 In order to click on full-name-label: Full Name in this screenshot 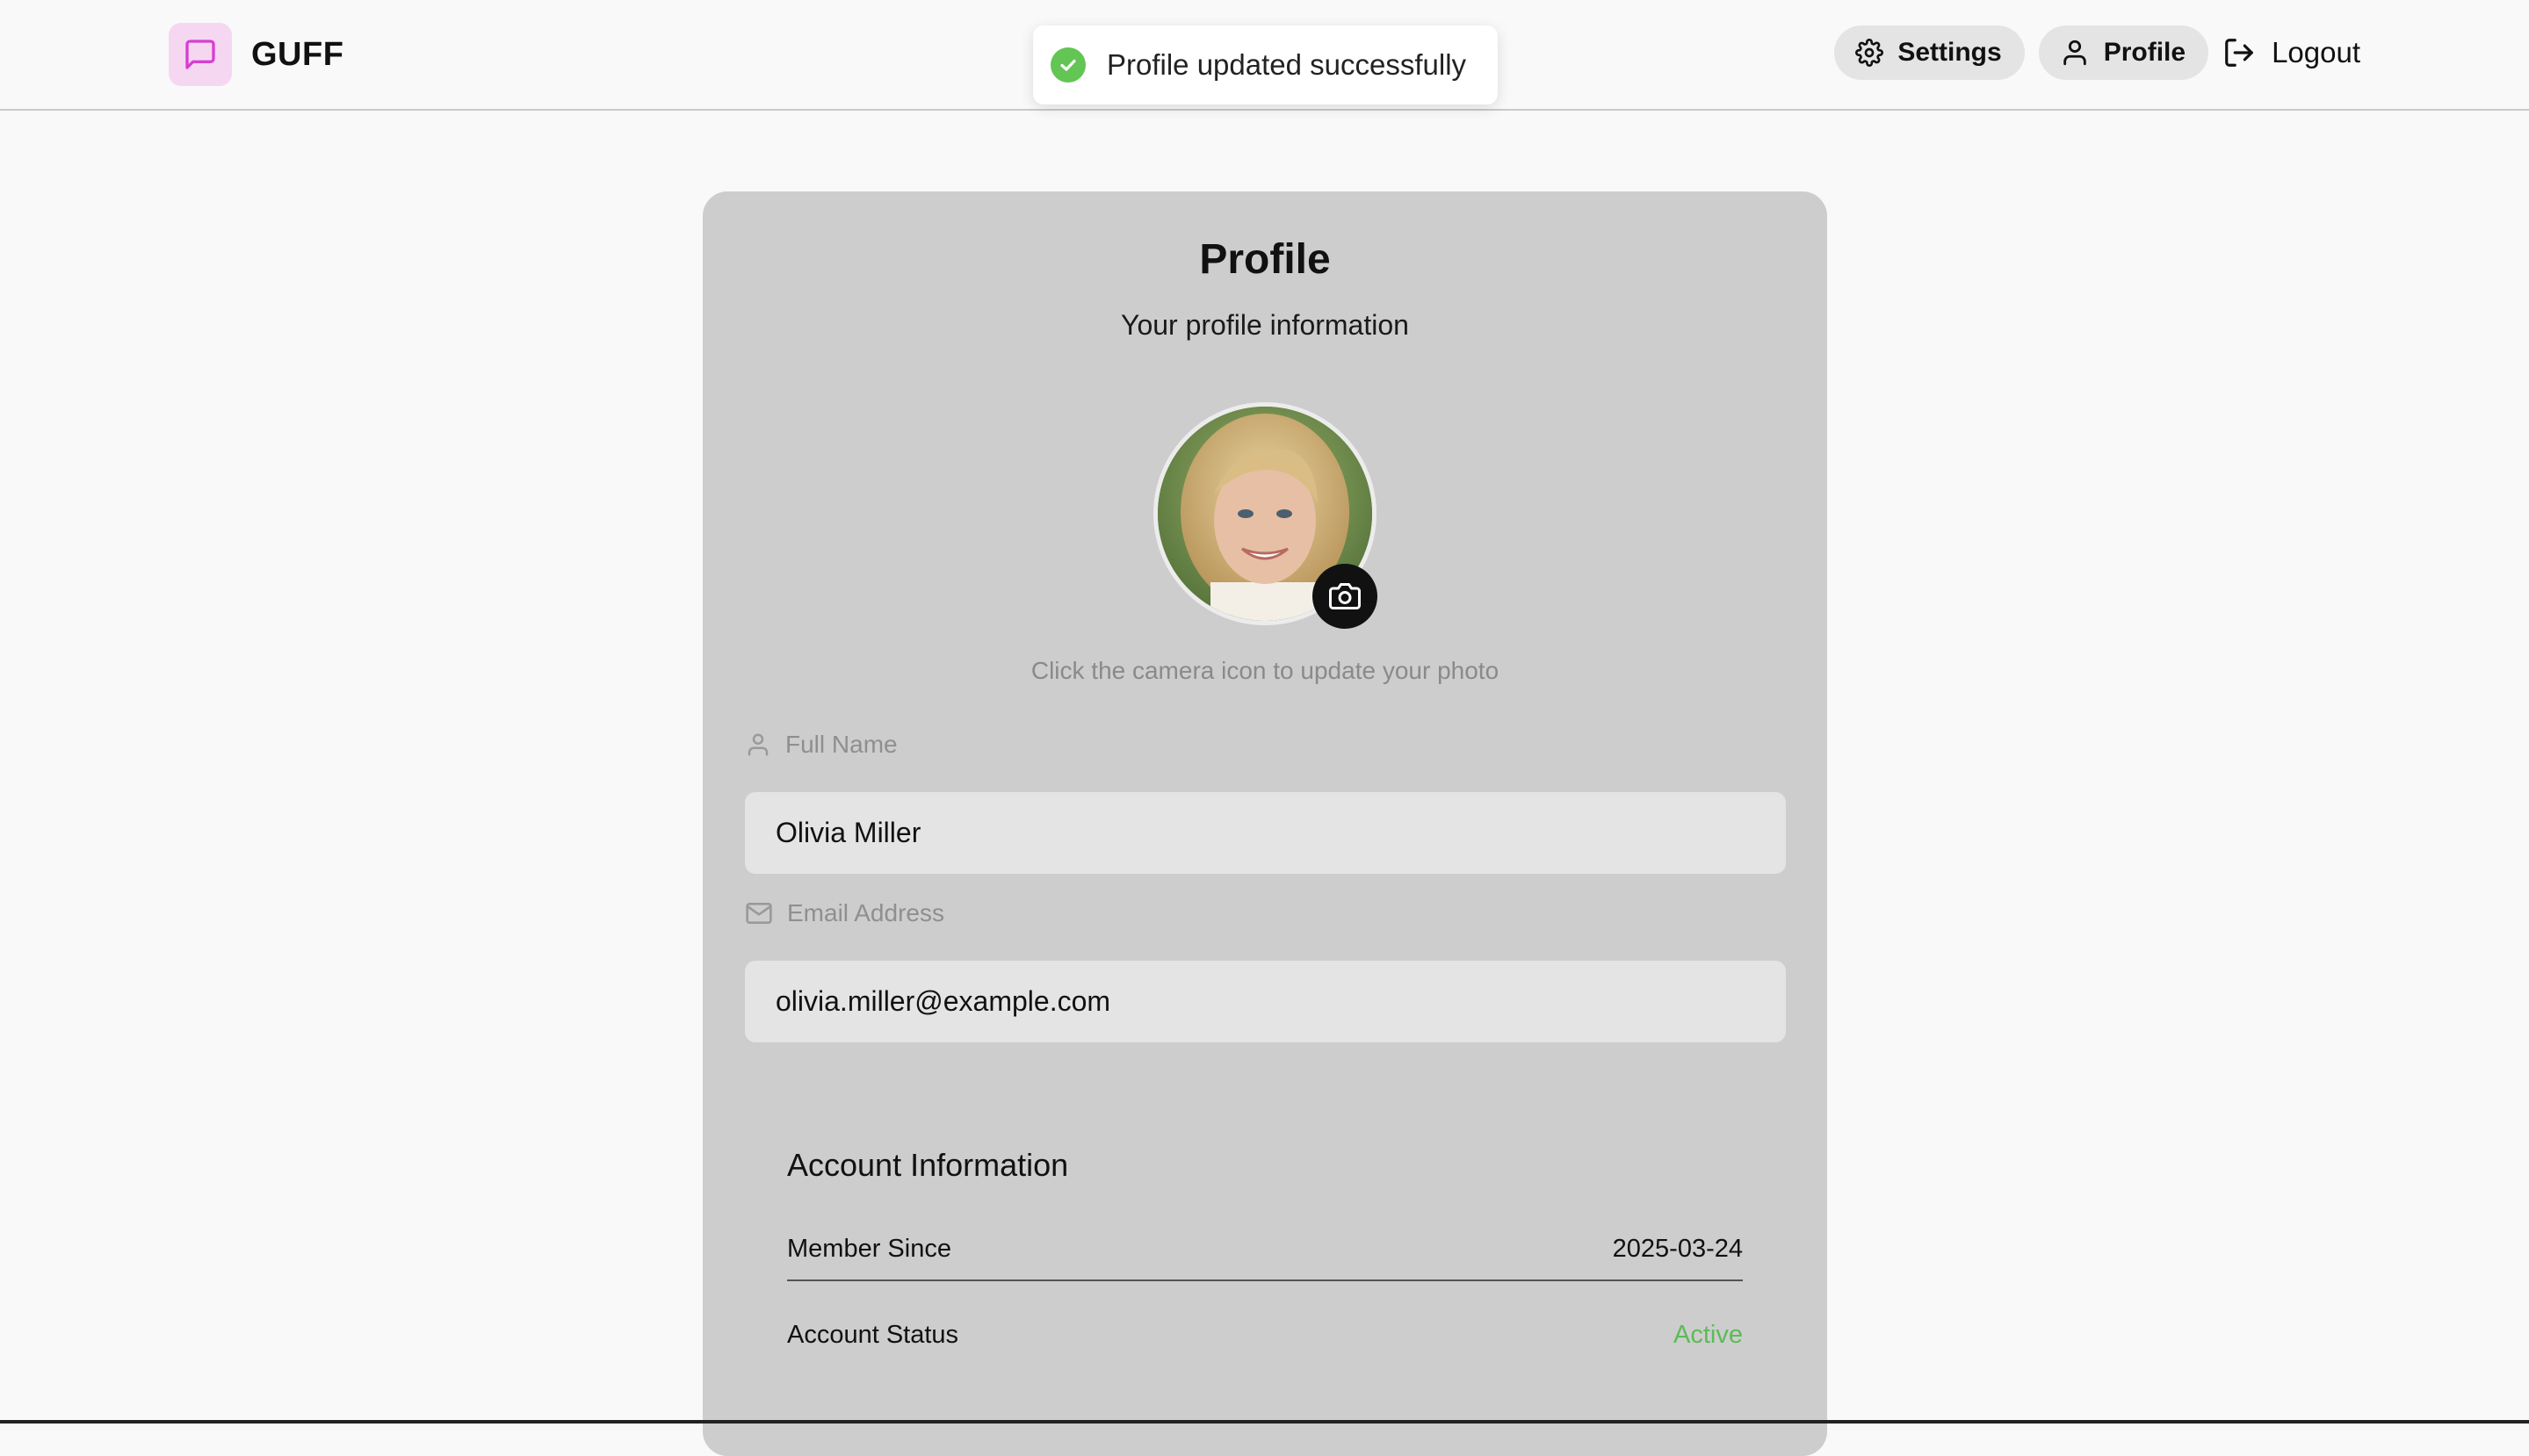, I will do `click(821, 745)`.